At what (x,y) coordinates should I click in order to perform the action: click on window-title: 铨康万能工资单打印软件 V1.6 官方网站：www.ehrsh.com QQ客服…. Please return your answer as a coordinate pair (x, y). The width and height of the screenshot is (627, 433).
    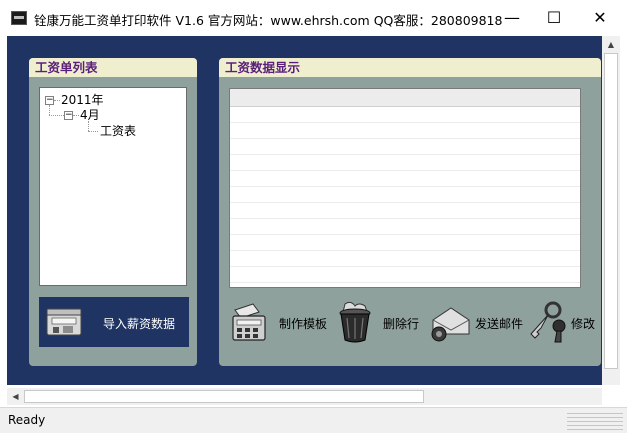
    Looking at the image, I should click on (268, 20).